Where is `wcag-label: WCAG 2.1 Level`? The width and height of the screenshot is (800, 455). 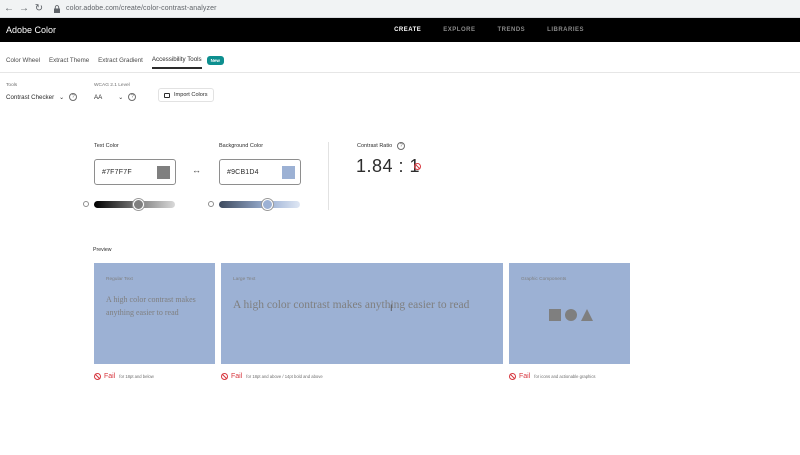 wcag-label: WCAG 2.1 Level is located at coordinates (112, 85).